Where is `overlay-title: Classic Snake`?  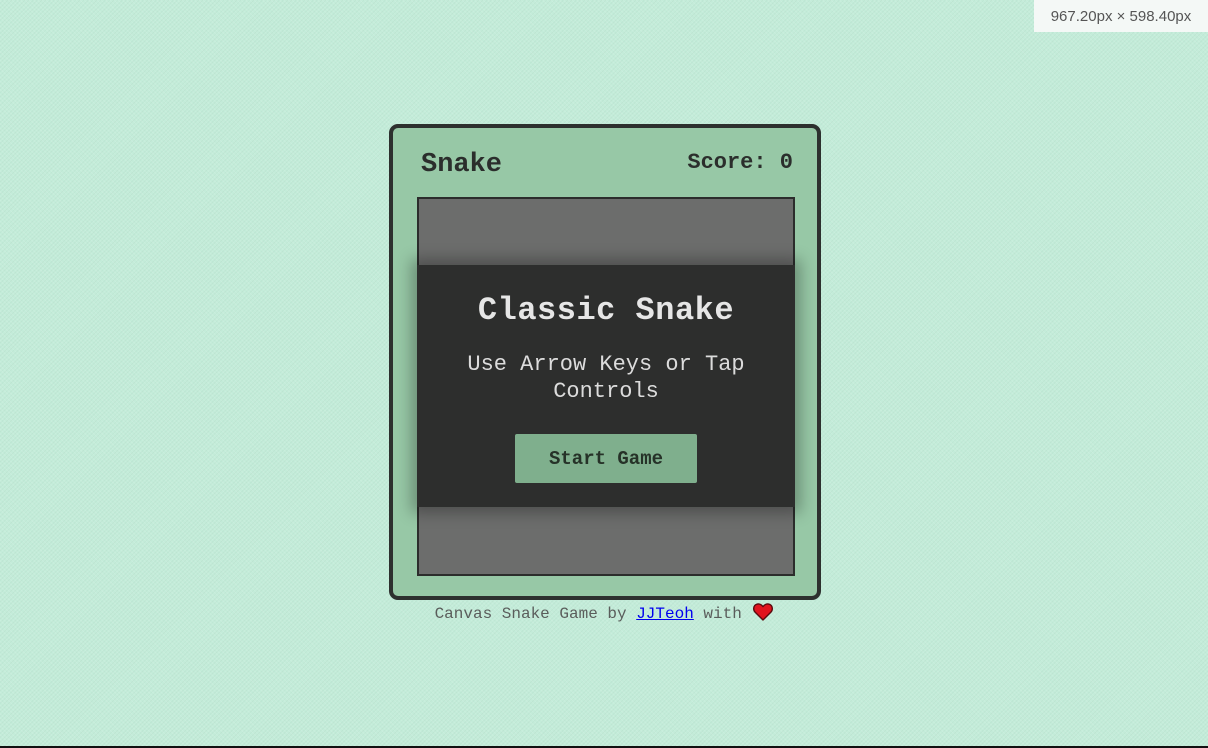
overlay-title: Classic Snake is located at coordinates (606, 310).